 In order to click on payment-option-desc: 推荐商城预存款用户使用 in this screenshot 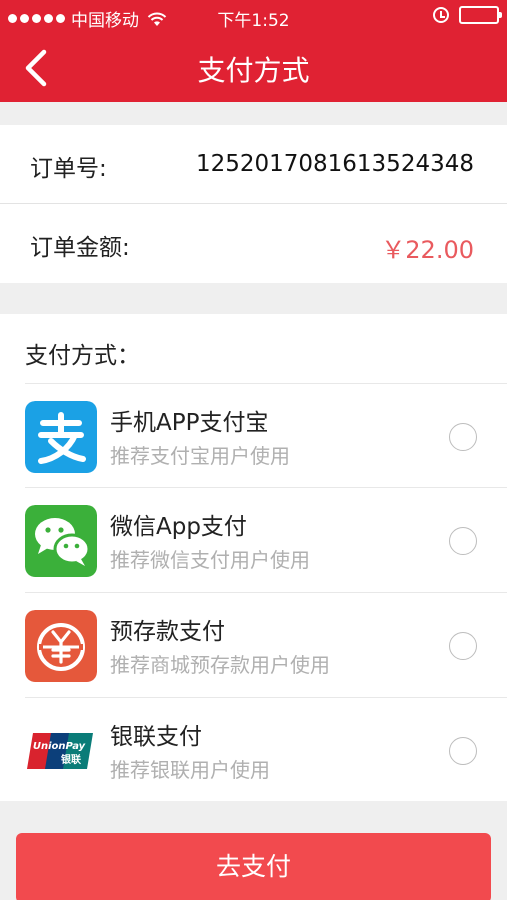, I will do `click(220, 665)`.